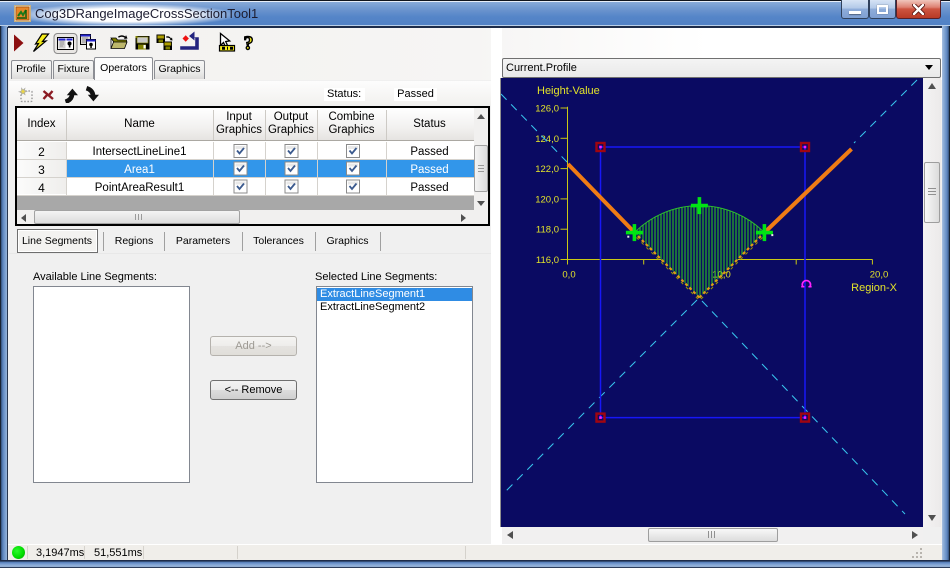  What do you see at coordinates (547, 109) in the screenshot?
I see `svg-text: 126,0` at bounding box center [547, 109].